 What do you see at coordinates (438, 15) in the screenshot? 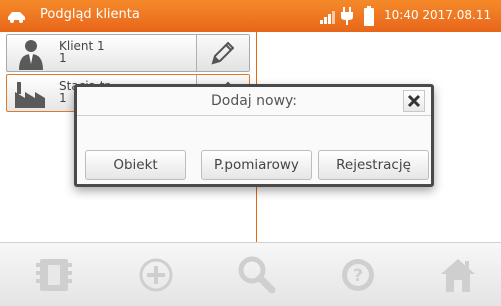
I see `clock: 10:40 2017.08.11` at bounding box center [438, 15].